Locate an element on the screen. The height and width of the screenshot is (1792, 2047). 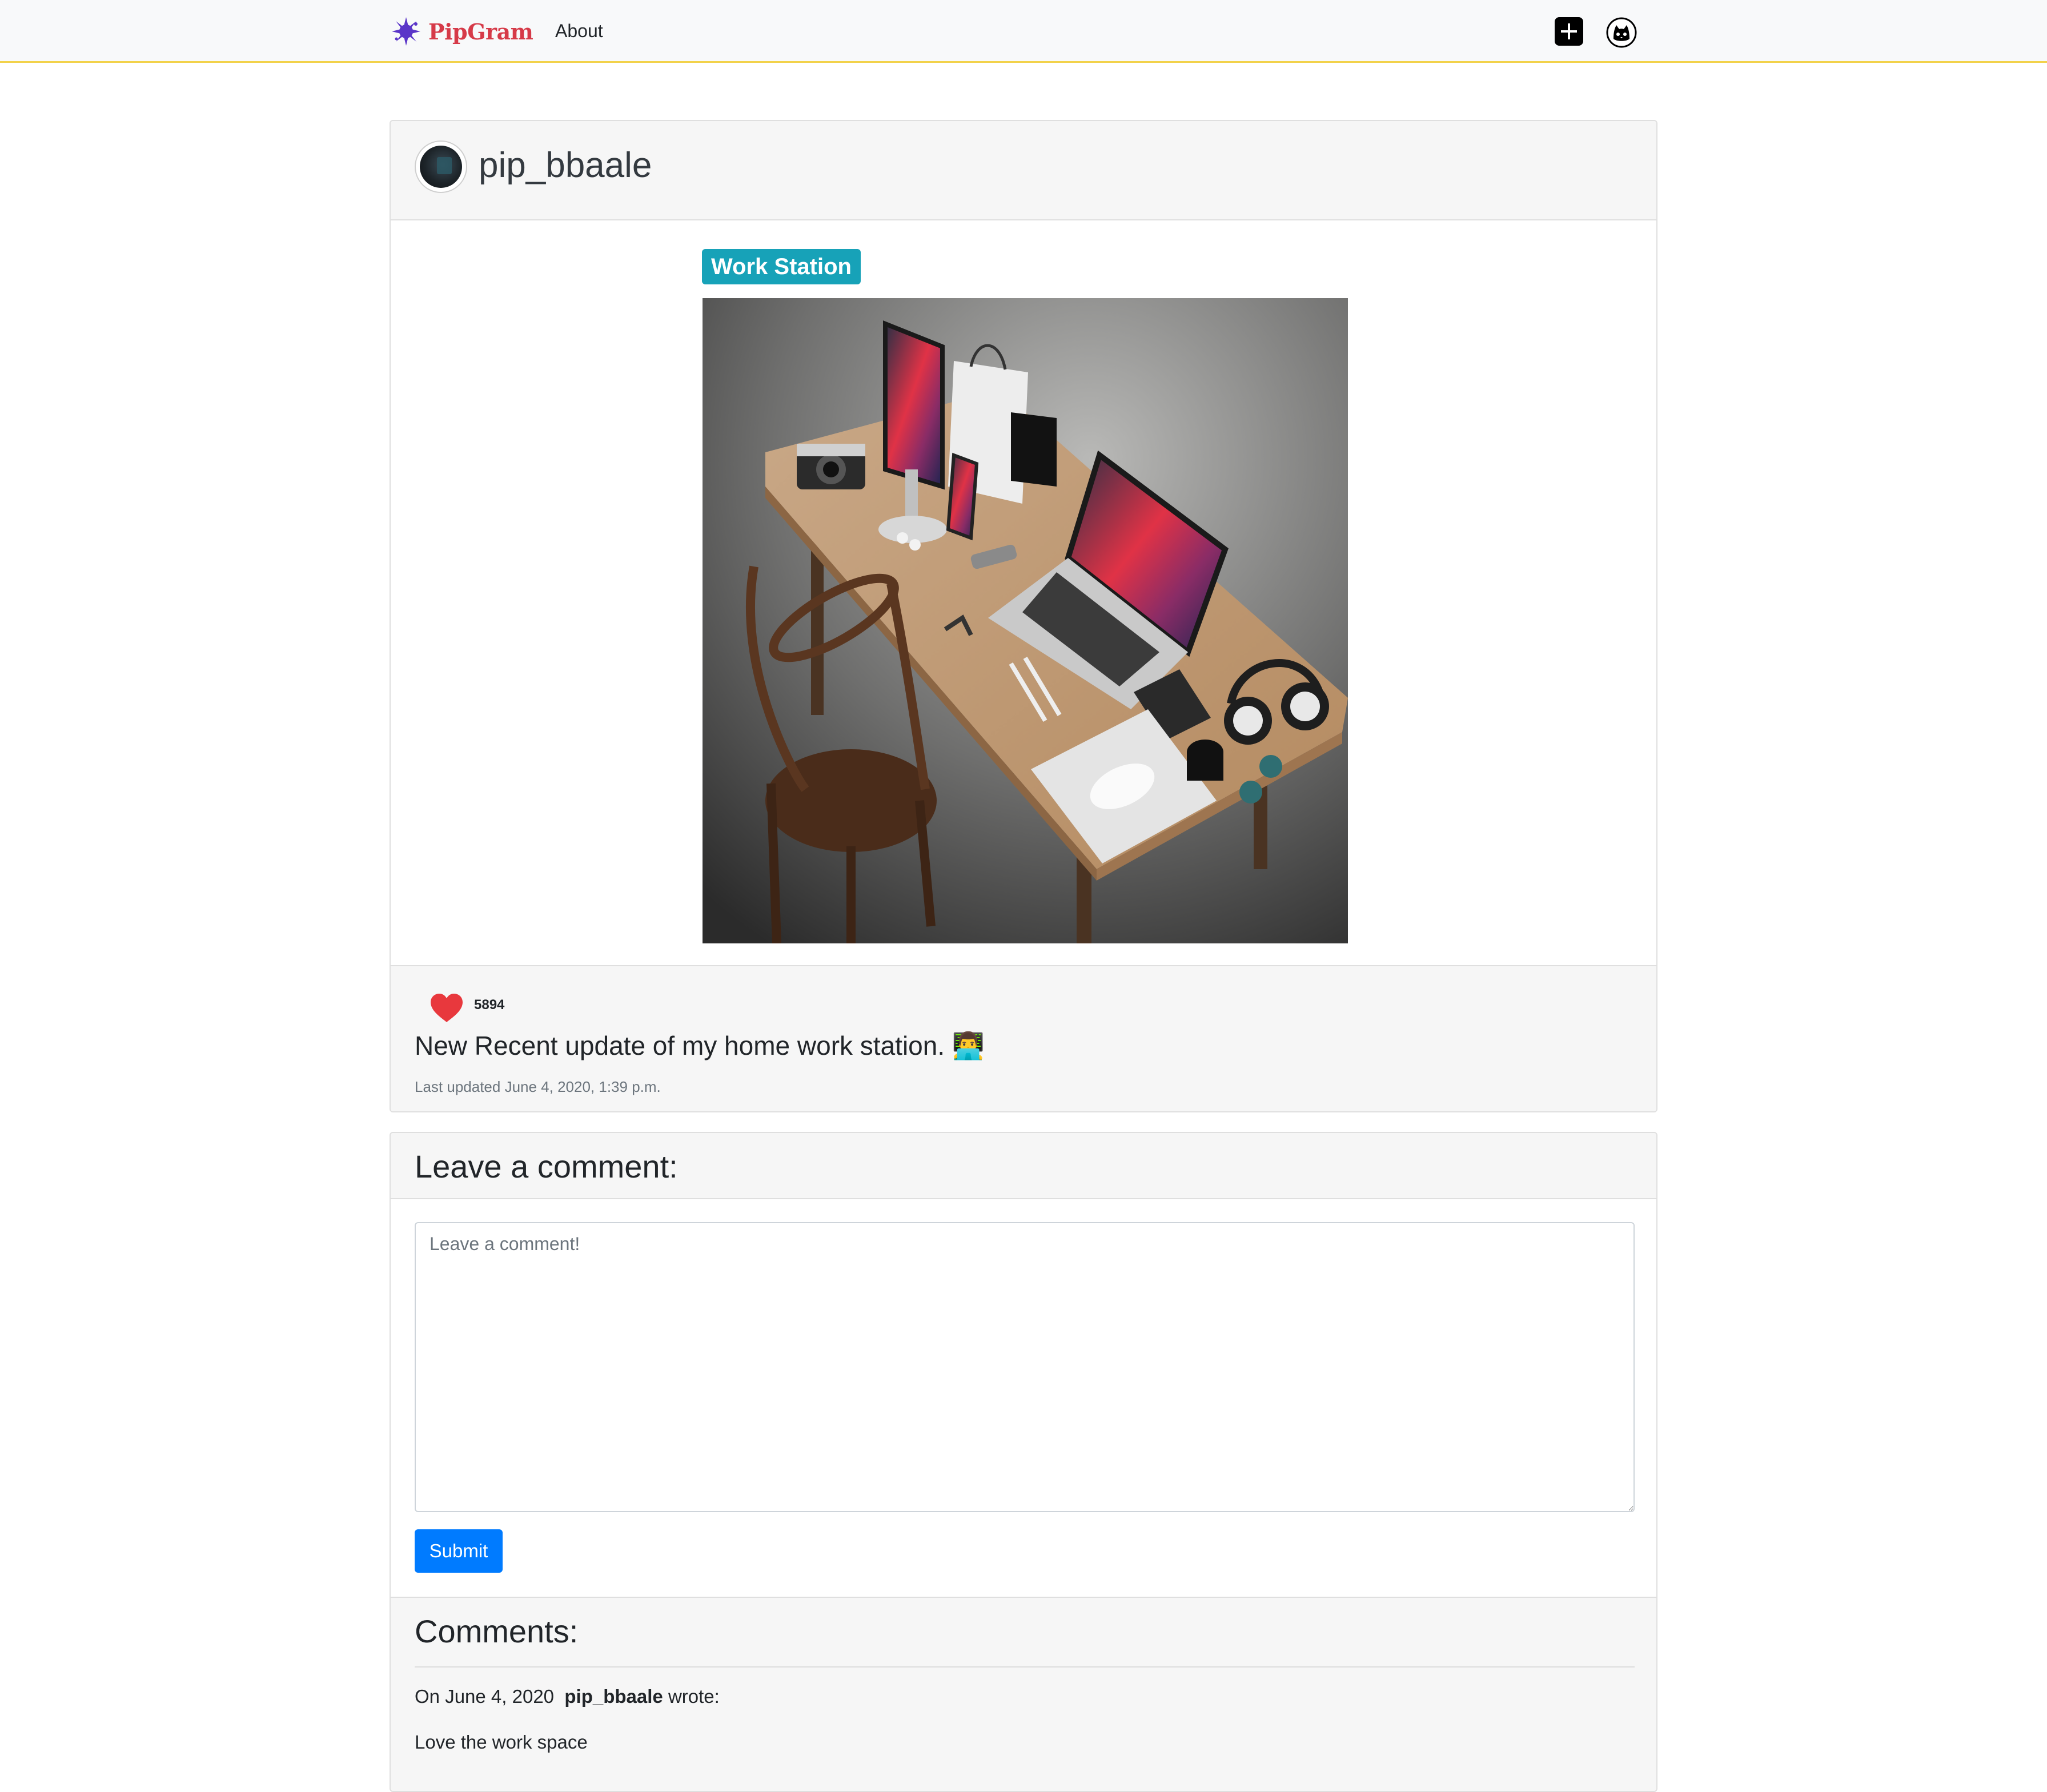
last-updated: Last updated June 4, 2020, 1:39 p.m. is located at coordinates (538, 1086).